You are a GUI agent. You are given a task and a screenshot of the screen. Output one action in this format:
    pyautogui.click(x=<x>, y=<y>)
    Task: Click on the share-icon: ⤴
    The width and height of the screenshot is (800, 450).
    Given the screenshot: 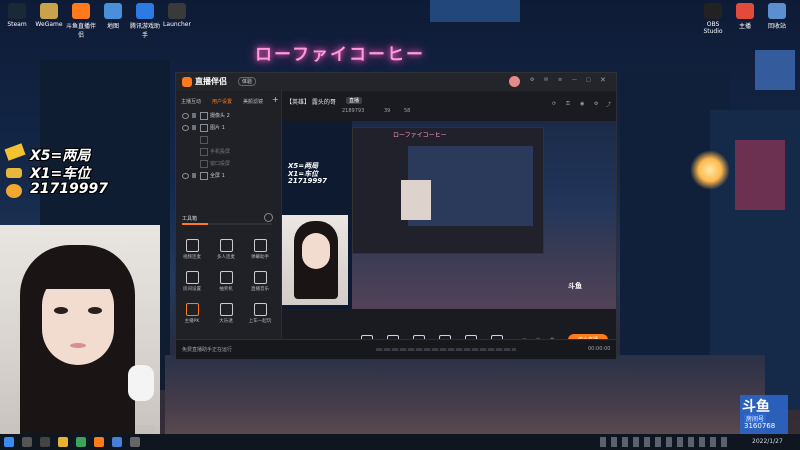 What is the action you would take?
    pyautogui.click(x=608, y=104)
    